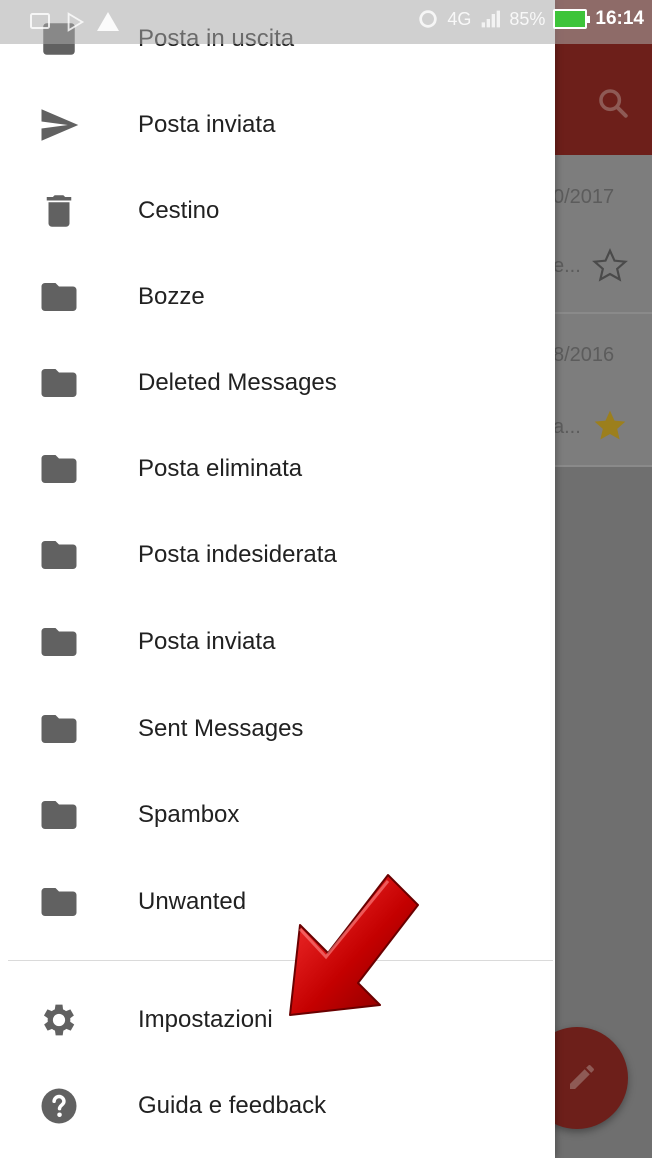  I want to click on screen-cast-icon, so click(40, 21).